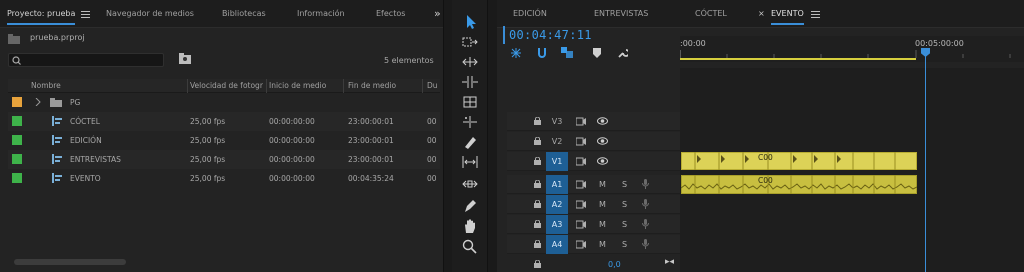 The width and height of the screenshot is (1024, 272). I want to click on track-header-a4, so click(593, 244).